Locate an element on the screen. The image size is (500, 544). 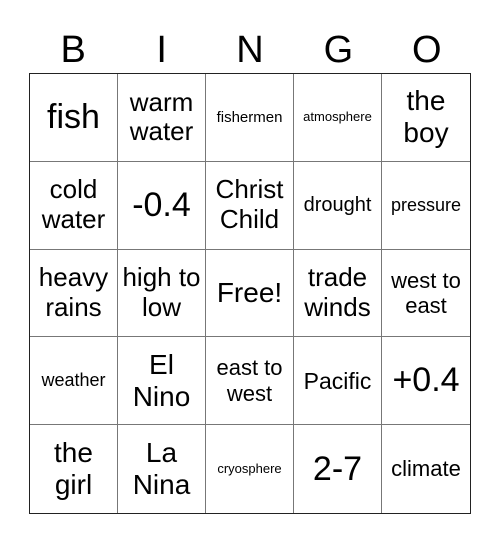
bingo-cell: warm water is located at coordinates (162, 118).